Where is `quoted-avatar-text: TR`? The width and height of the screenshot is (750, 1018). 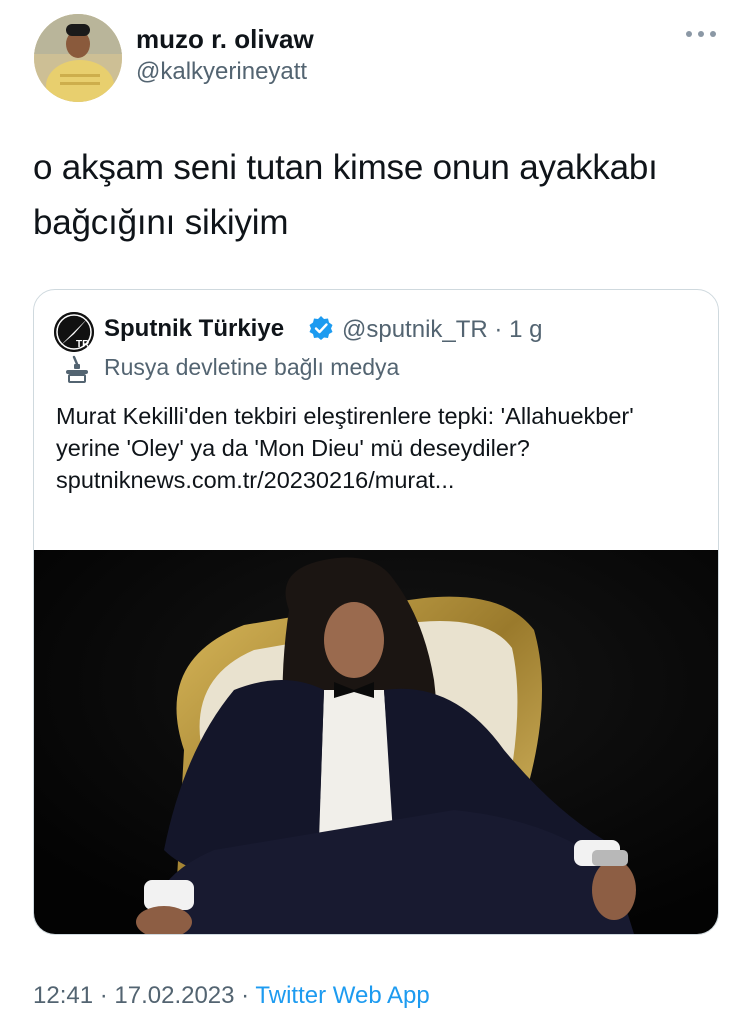
quoted-avatar-text: TR is located at coordinates (83, 344).